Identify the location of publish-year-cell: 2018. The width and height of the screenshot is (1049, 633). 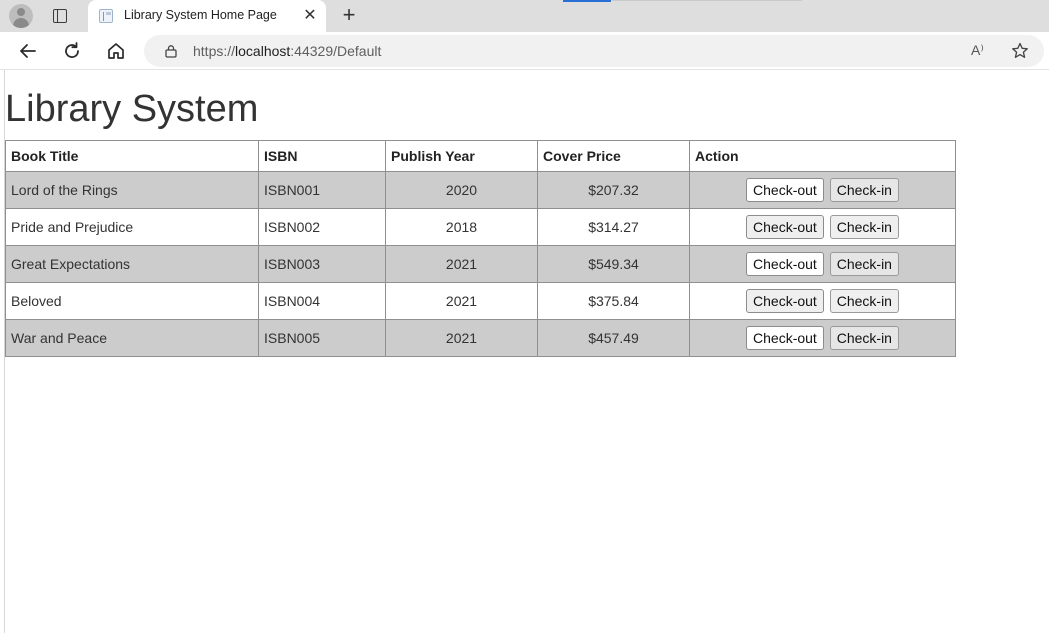
(461, 227).